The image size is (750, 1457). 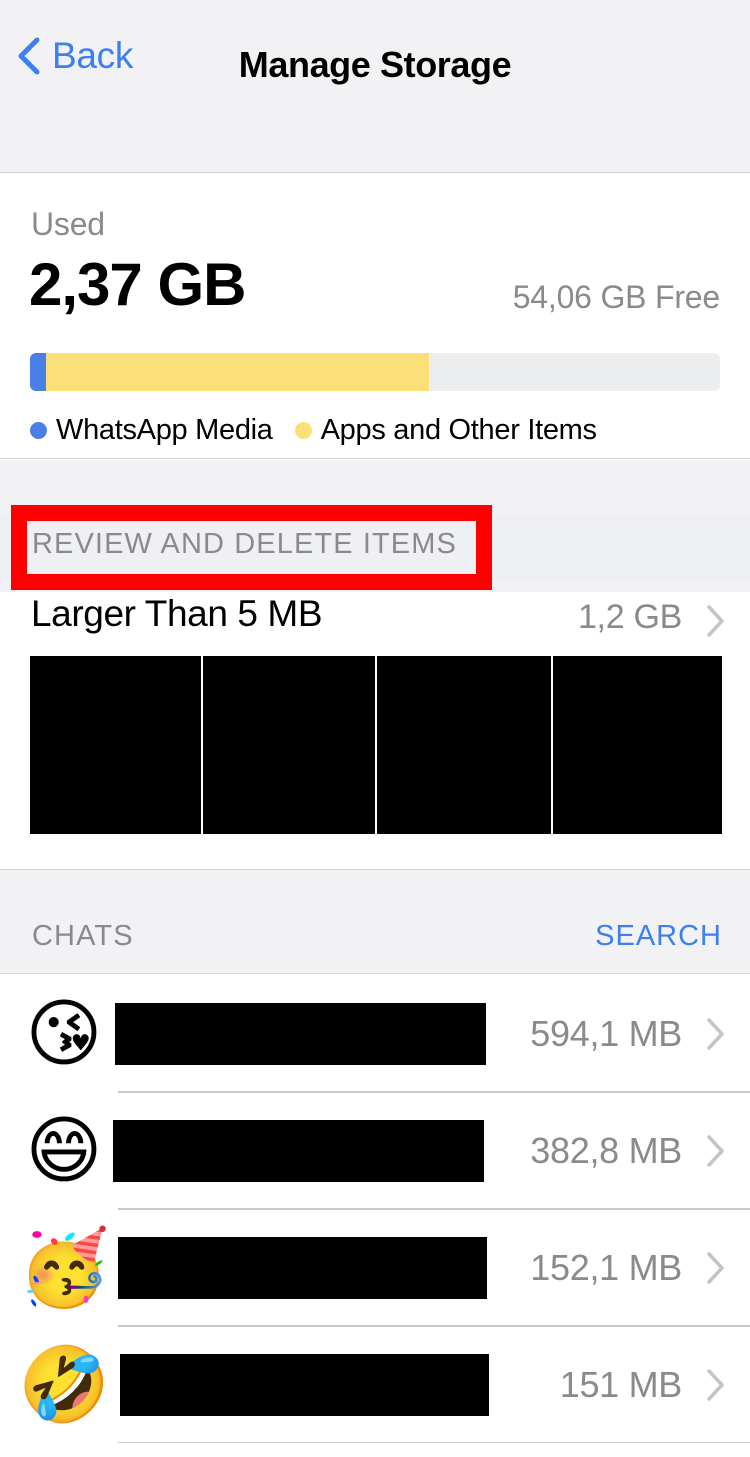 What do you see at coordinates (64, 1150) in the screenshot?
I see `grinning-face-with-smiling-eyes-emoji: 😄` at bounding box center [64, 1150].